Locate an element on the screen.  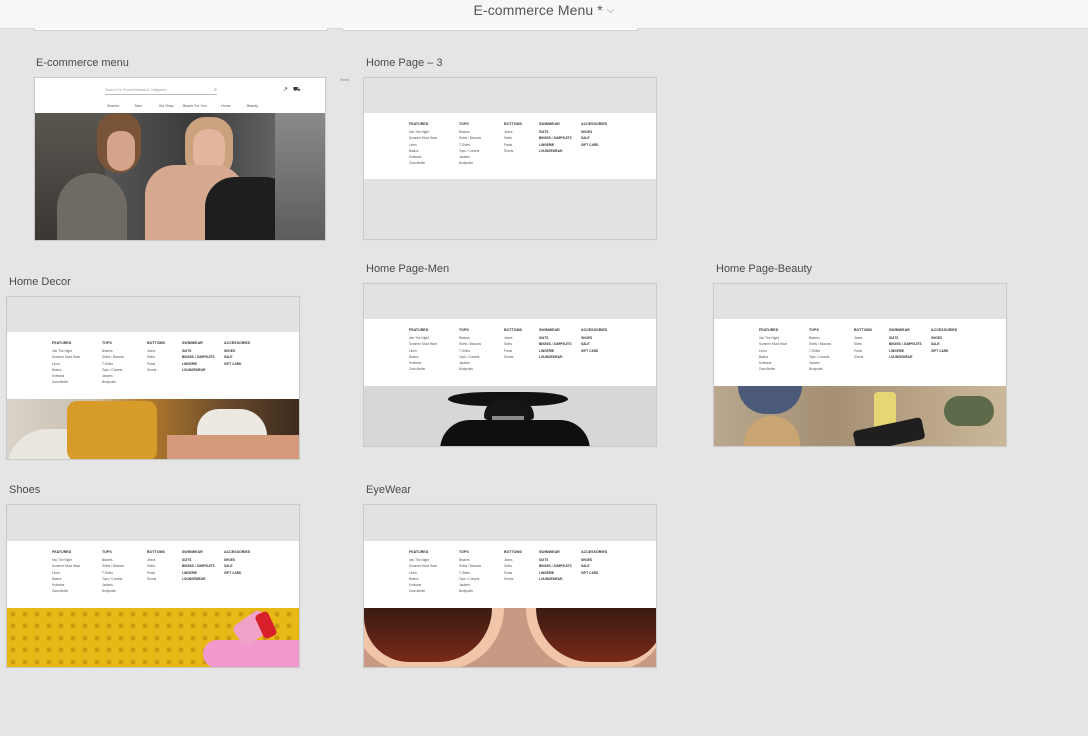
nav-item-beauty: Beauty is located at coordinates (252, 106).